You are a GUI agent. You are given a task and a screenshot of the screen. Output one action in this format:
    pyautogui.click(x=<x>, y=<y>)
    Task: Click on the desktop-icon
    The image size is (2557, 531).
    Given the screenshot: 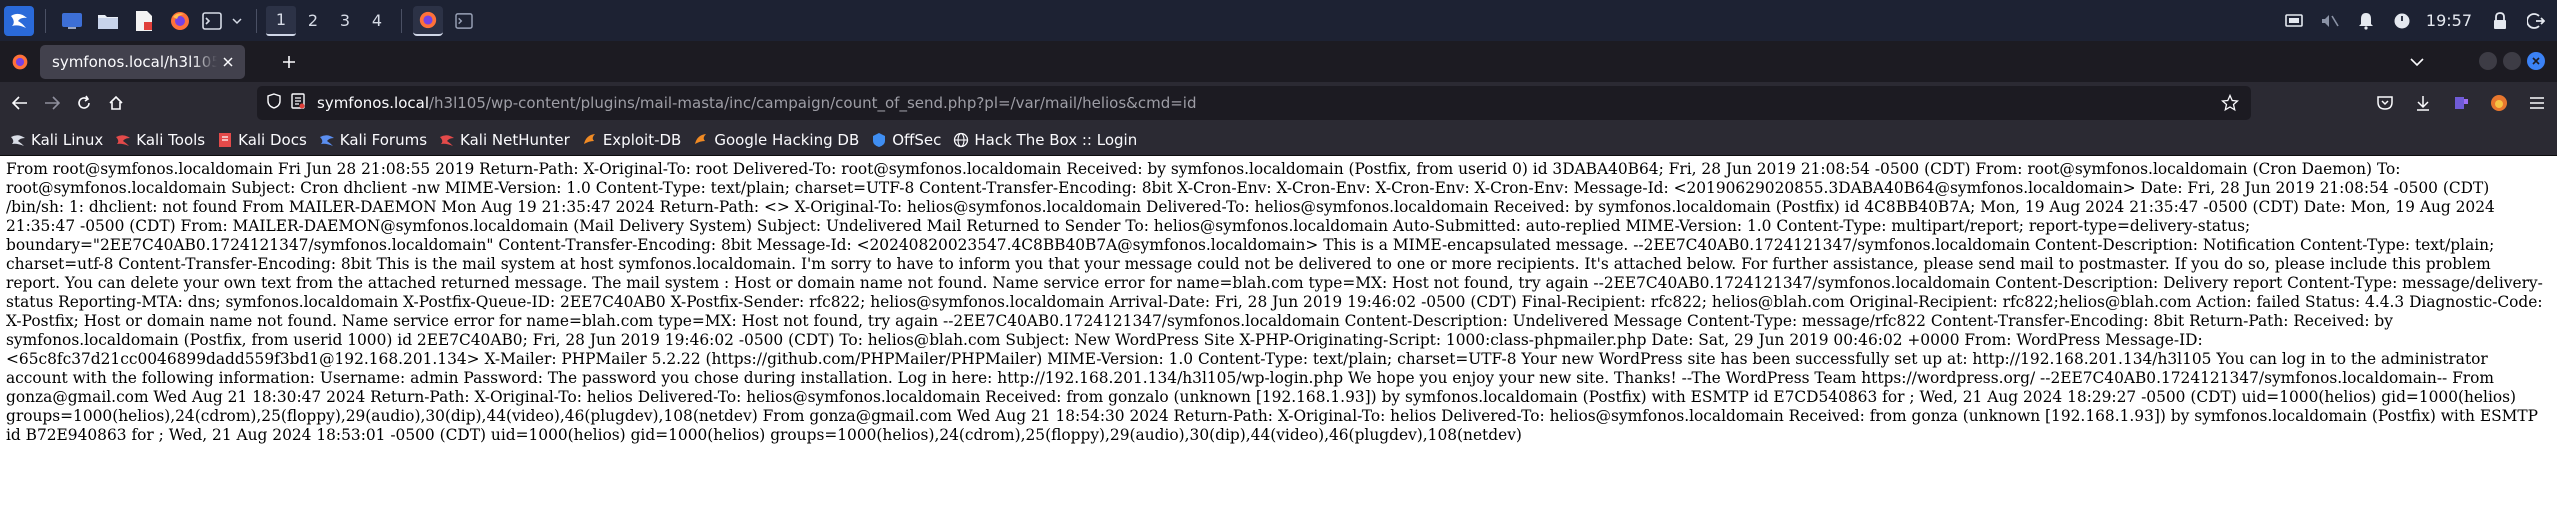 What is the action you would take?
    pyautogui.click(x=72, y=21)
    